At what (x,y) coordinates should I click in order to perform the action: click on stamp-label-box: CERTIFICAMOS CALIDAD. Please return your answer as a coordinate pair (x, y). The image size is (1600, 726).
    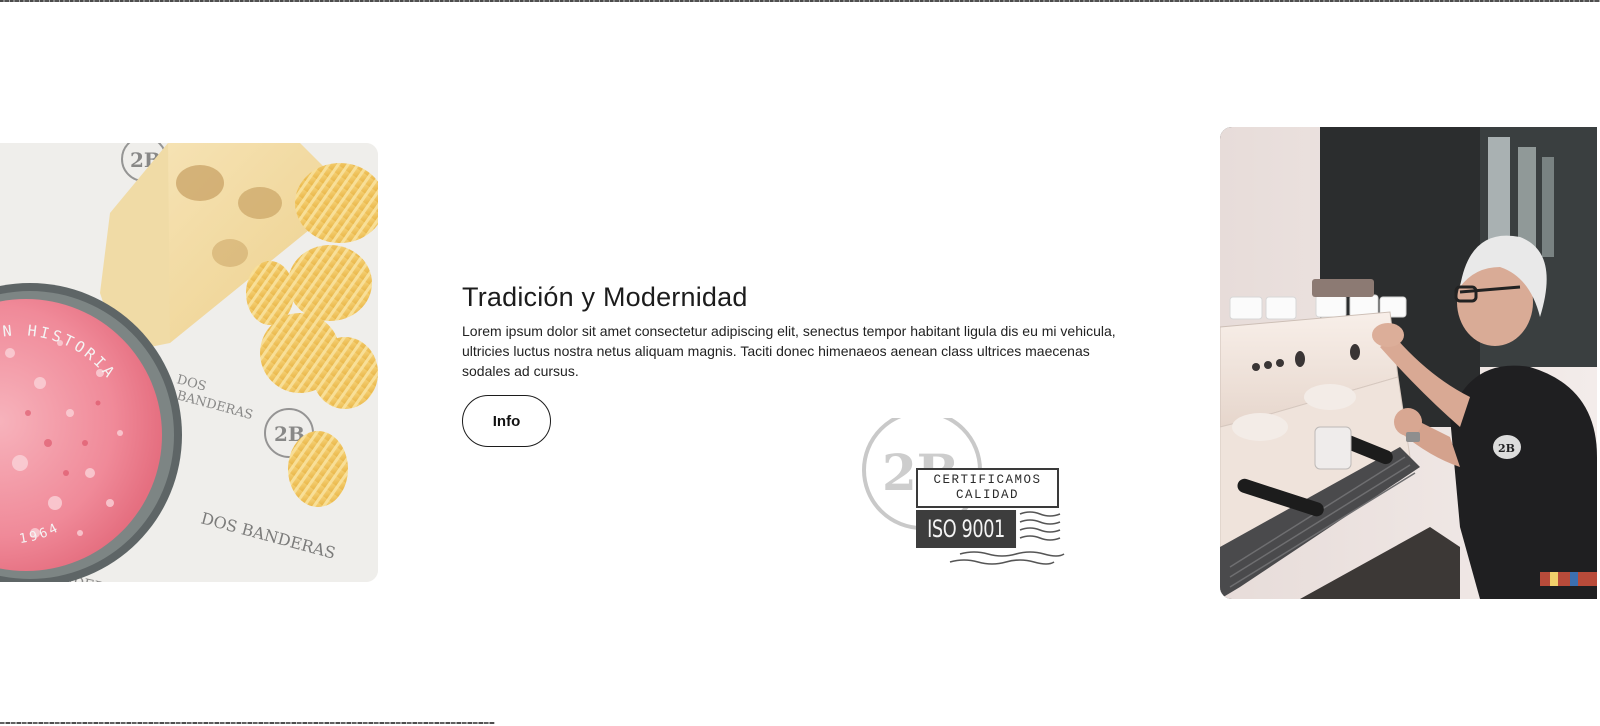
    Looking at the image, I should click on (987, 488).